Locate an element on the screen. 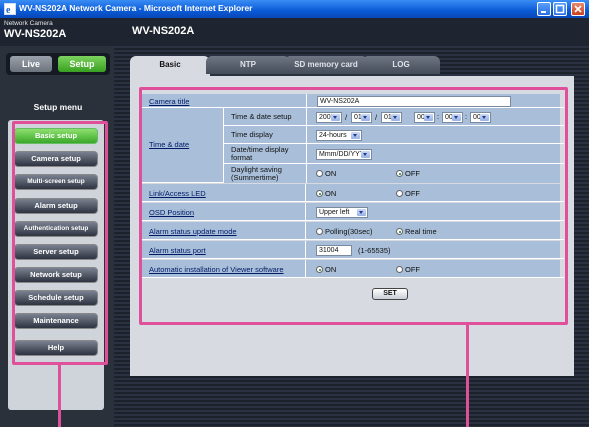 This screenshot has height=427, width=589. menu-callout-frame is located at coordinates (60, 243).